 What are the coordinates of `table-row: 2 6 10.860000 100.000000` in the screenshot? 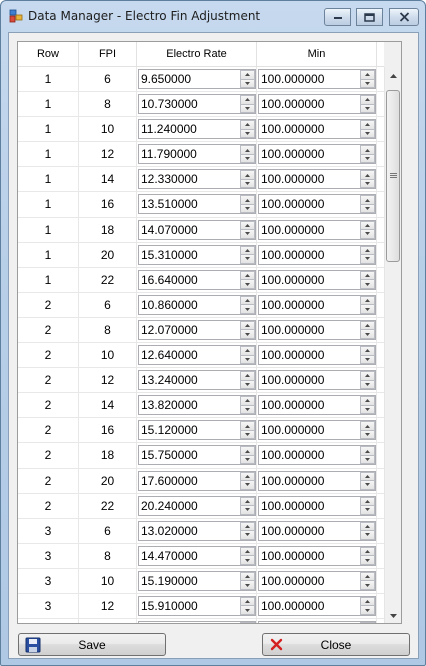 It's located at (203, 305).